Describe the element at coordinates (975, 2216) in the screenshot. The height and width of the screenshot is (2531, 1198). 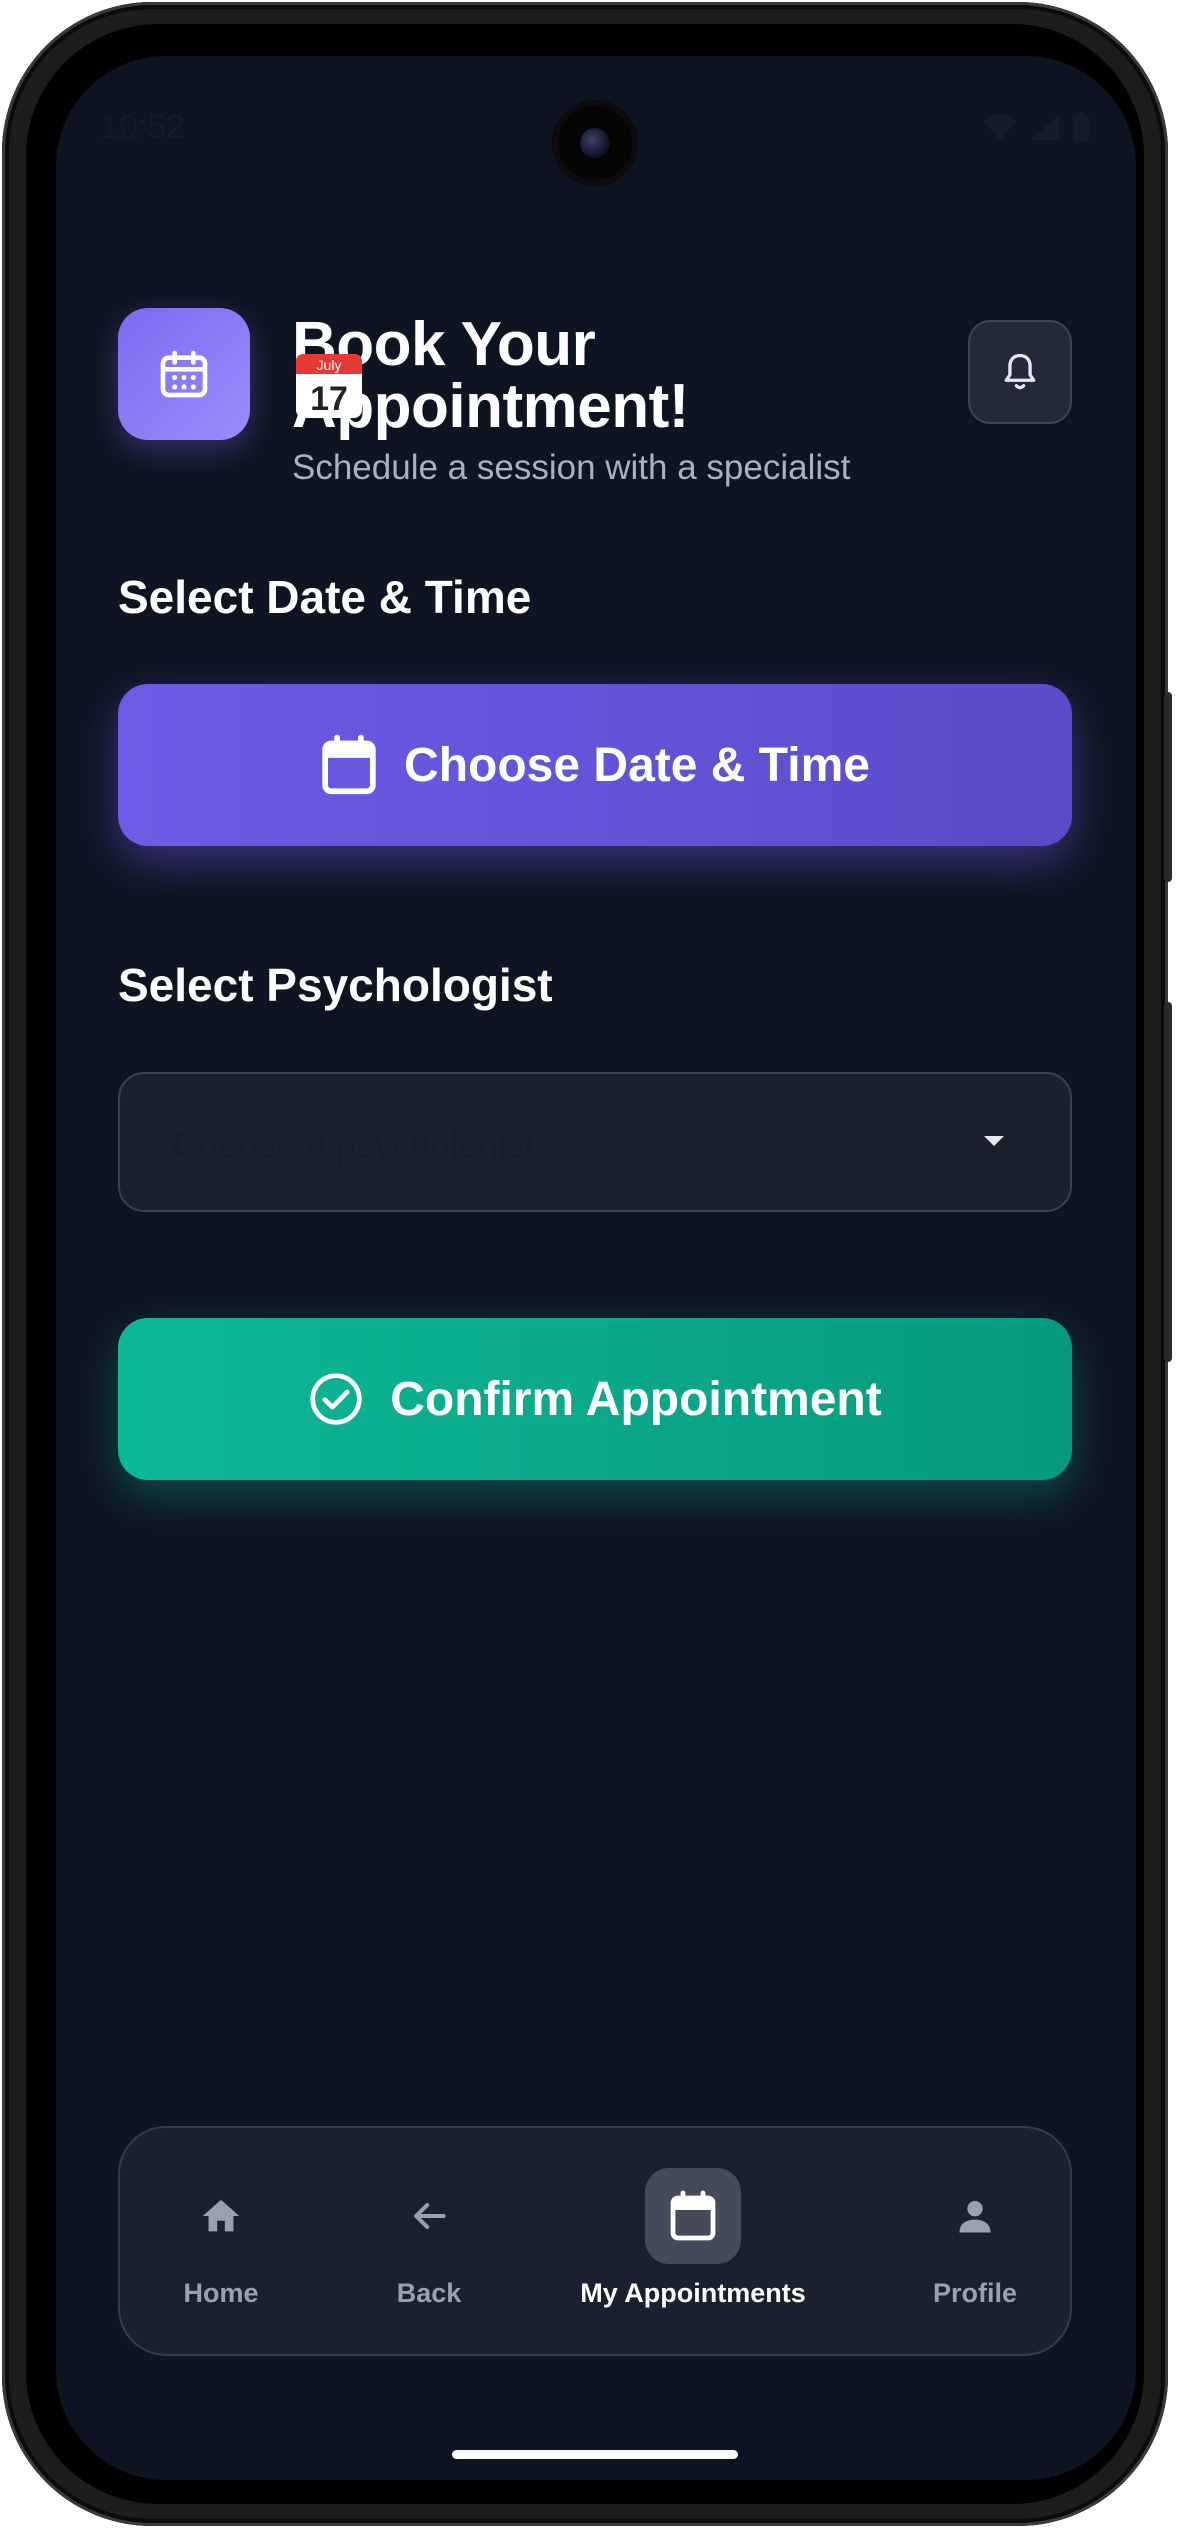
I see `person-icon` at that location.